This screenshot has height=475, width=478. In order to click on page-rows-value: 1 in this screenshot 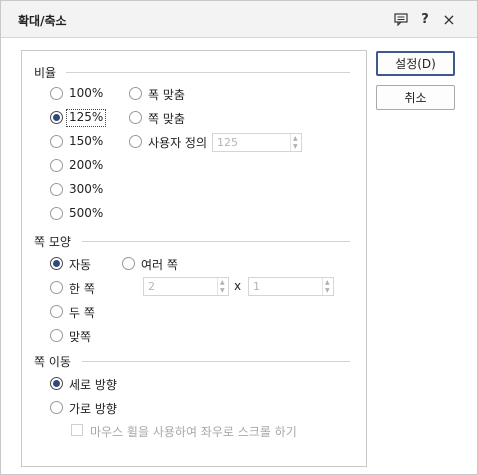, I will do `click(256, 286)`.